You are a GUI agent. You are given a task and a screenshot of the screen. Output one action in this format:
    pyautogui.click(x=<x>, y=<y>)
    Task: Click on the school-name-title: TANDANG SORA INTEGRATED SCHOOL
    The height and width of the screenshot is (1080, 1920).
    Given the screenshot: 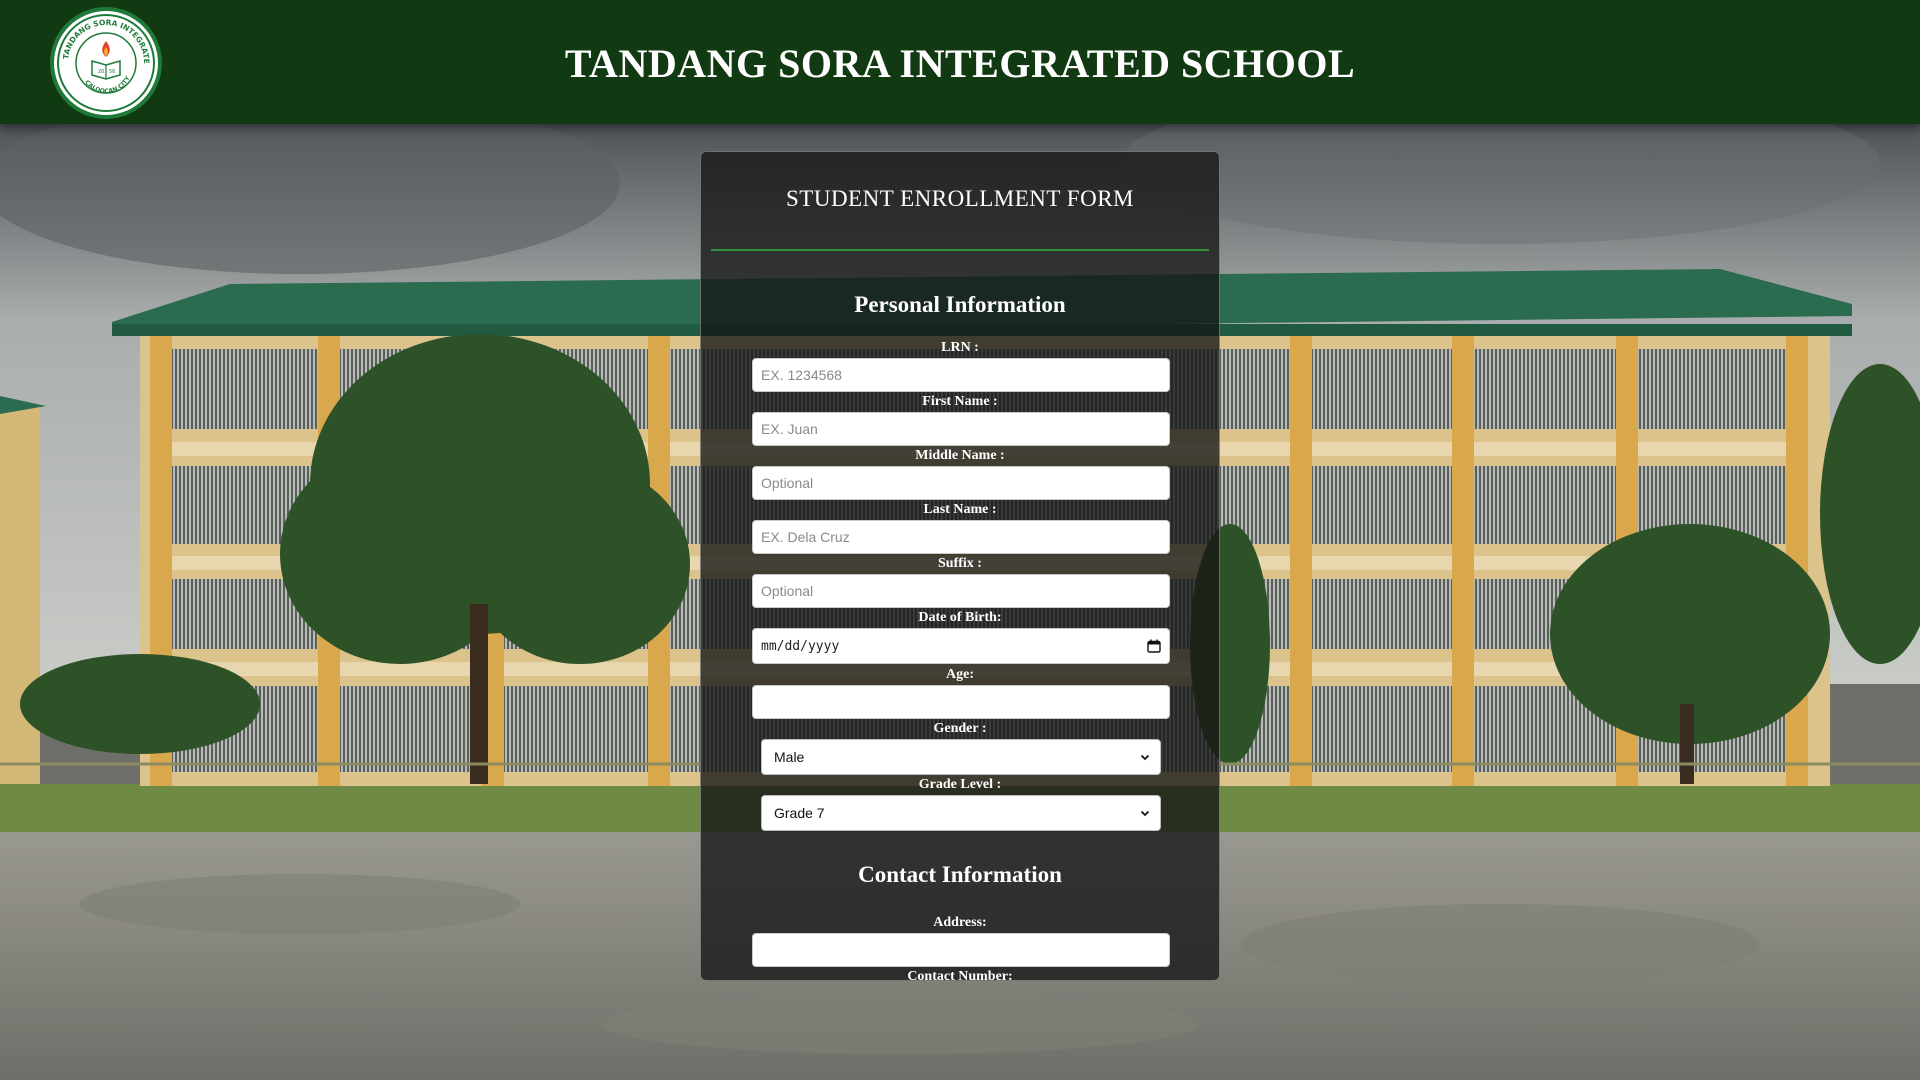 What is the action you would take?
    pyautogui.click(x=960, y=63)
    